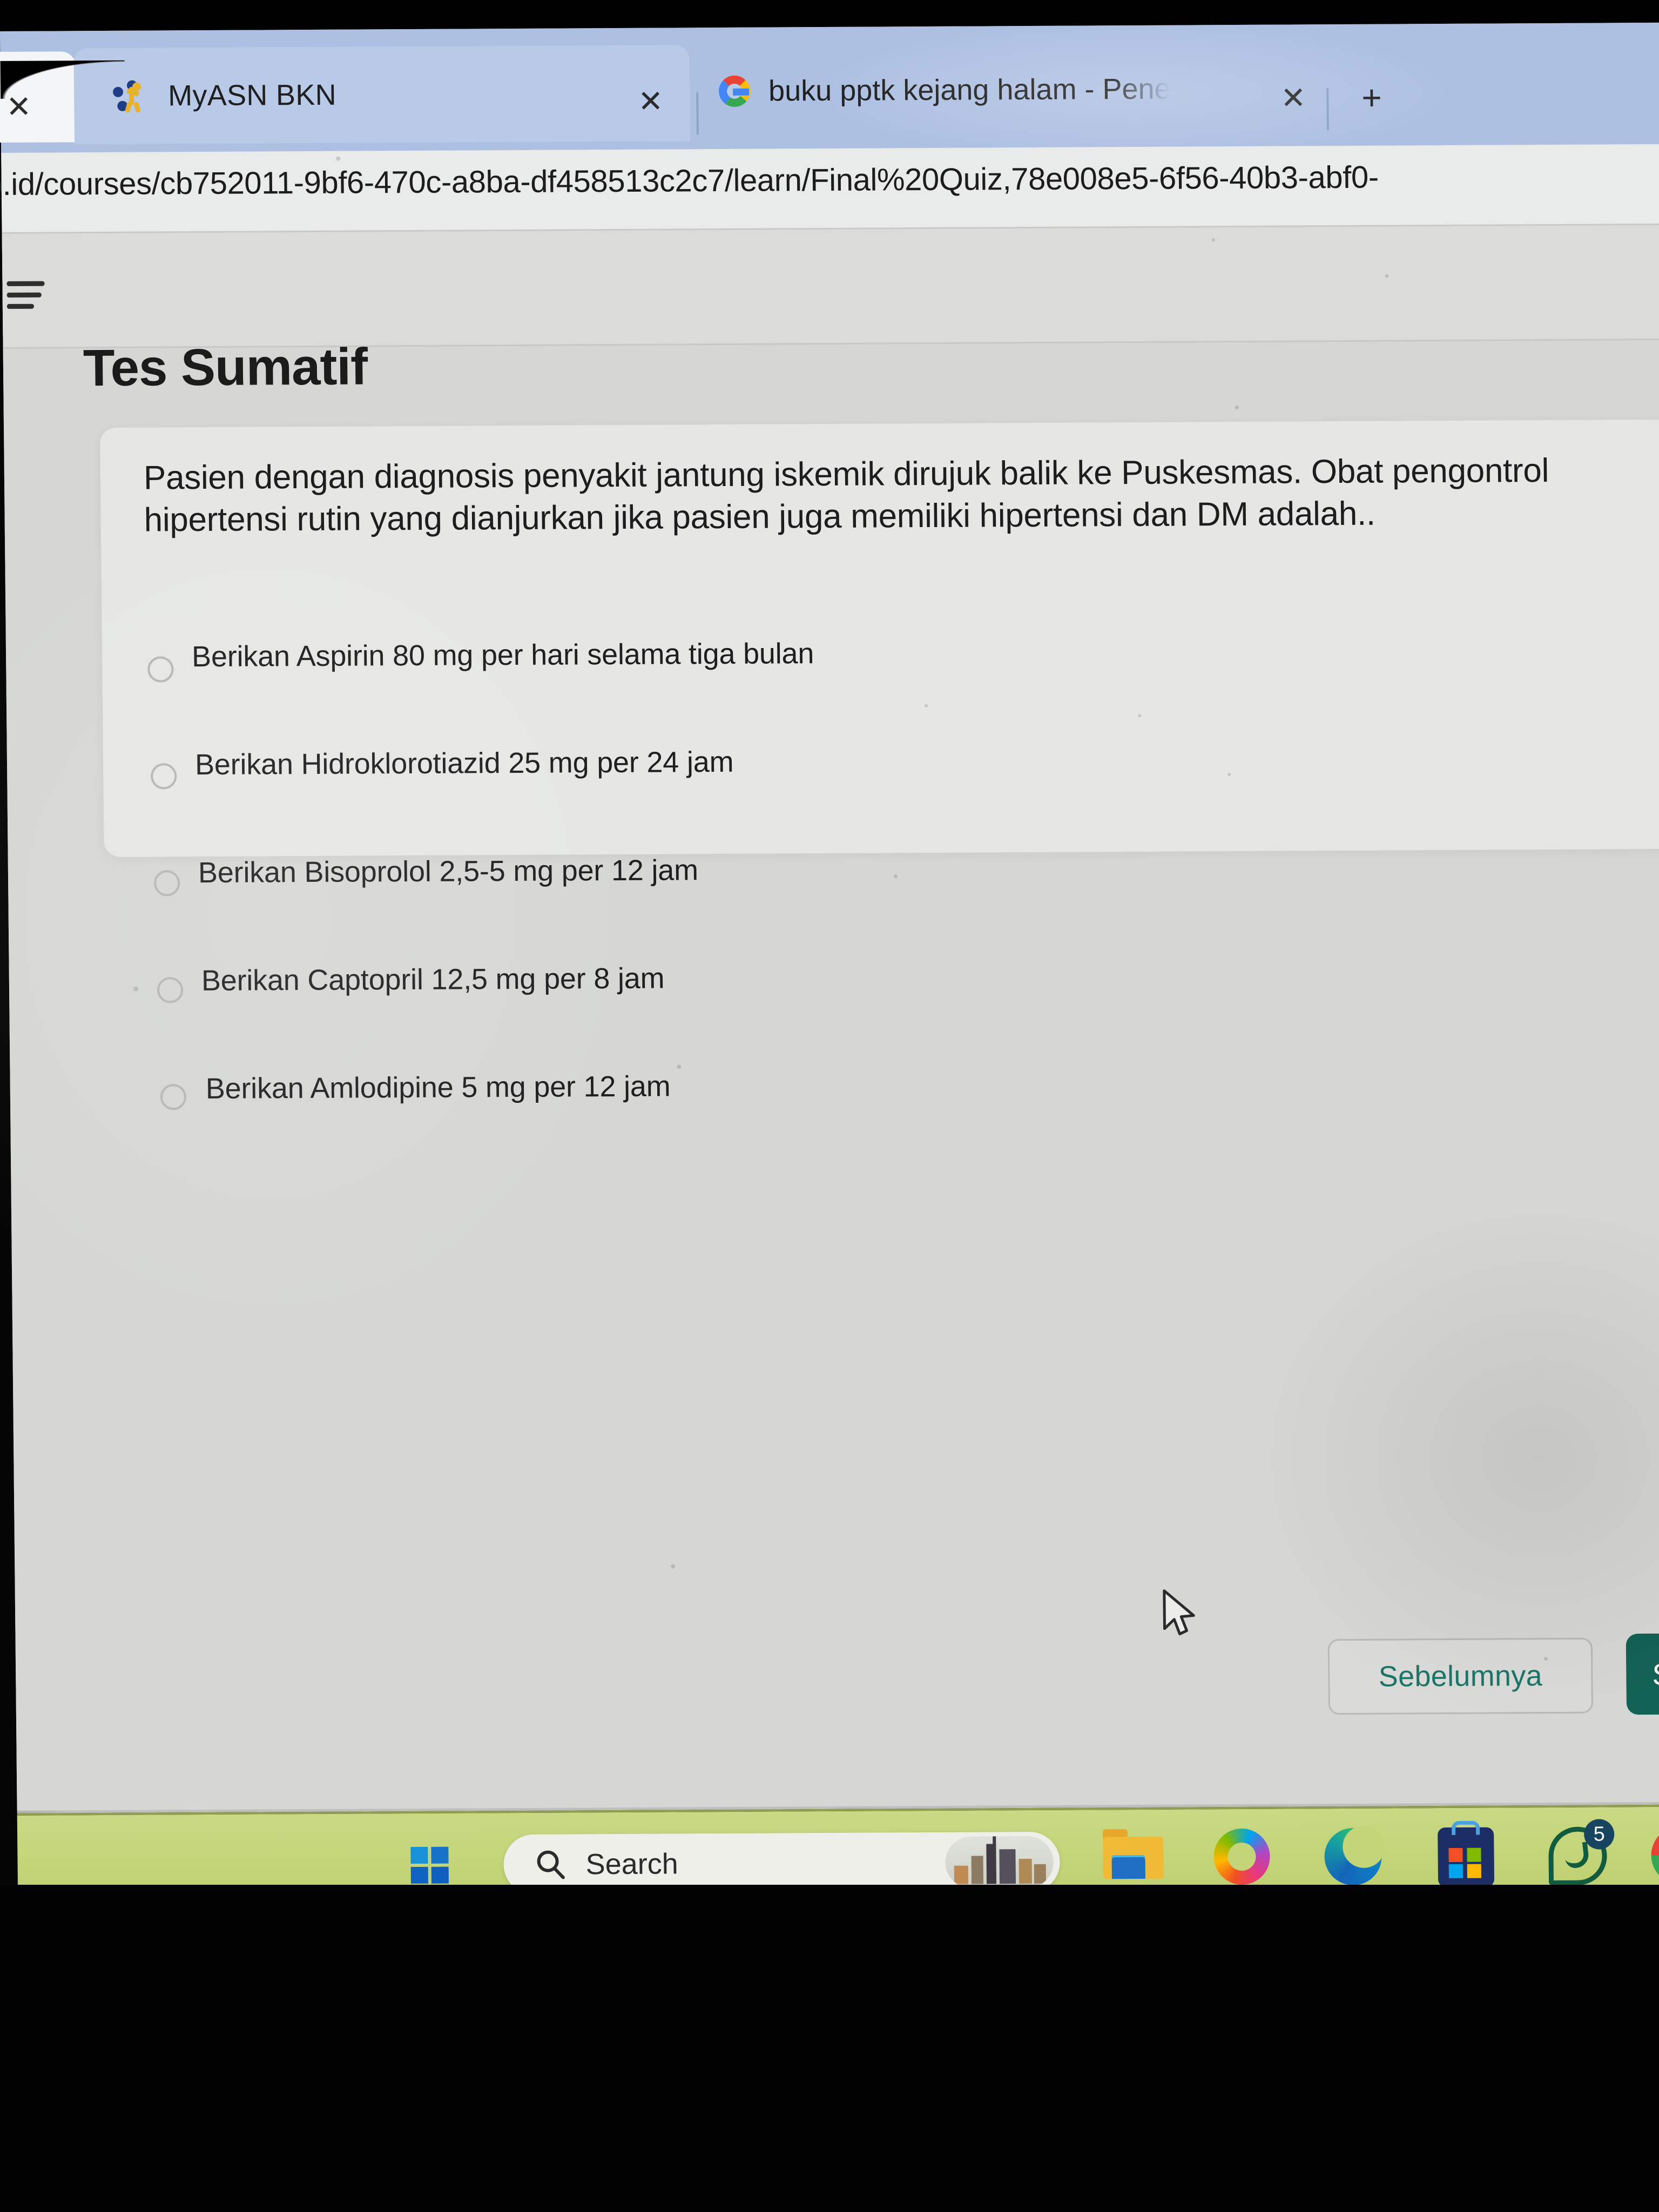 The height and width of the screenshot is (2212, 1659). I want to click on screen-bezel-bottom, so click(829, 2048).